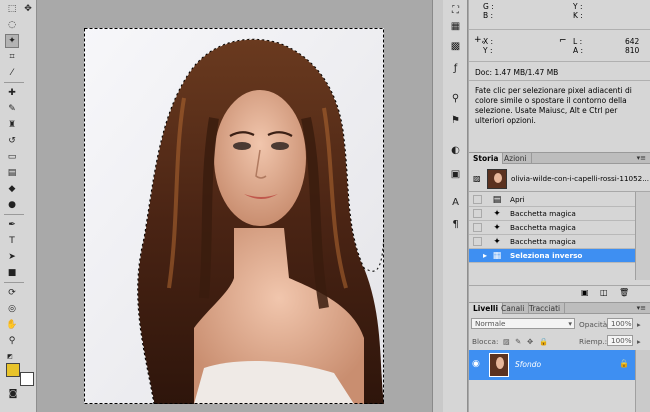 The width and height of the screenshot is (650, 412). I want to click on fill-field: 100%, so click(620, 340).